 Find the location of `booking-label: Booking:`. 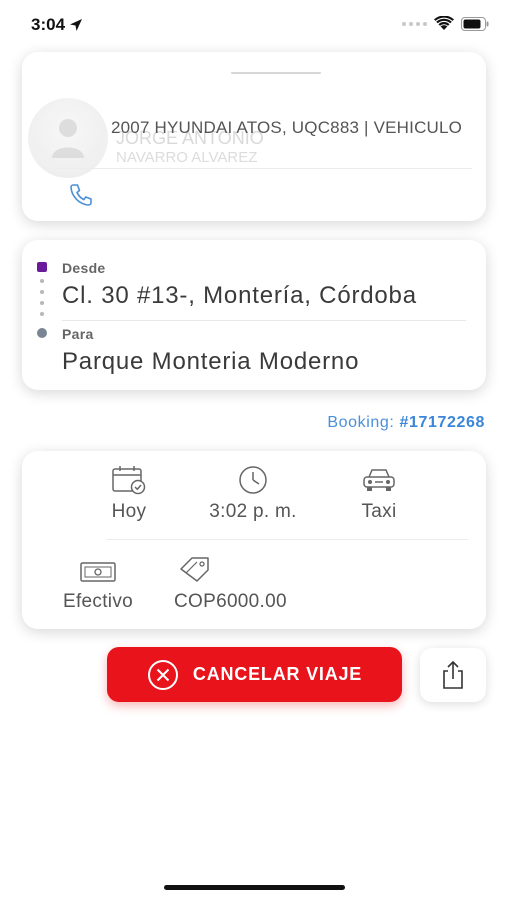

booking-label: Booking: is located at coordinates (361, 422).